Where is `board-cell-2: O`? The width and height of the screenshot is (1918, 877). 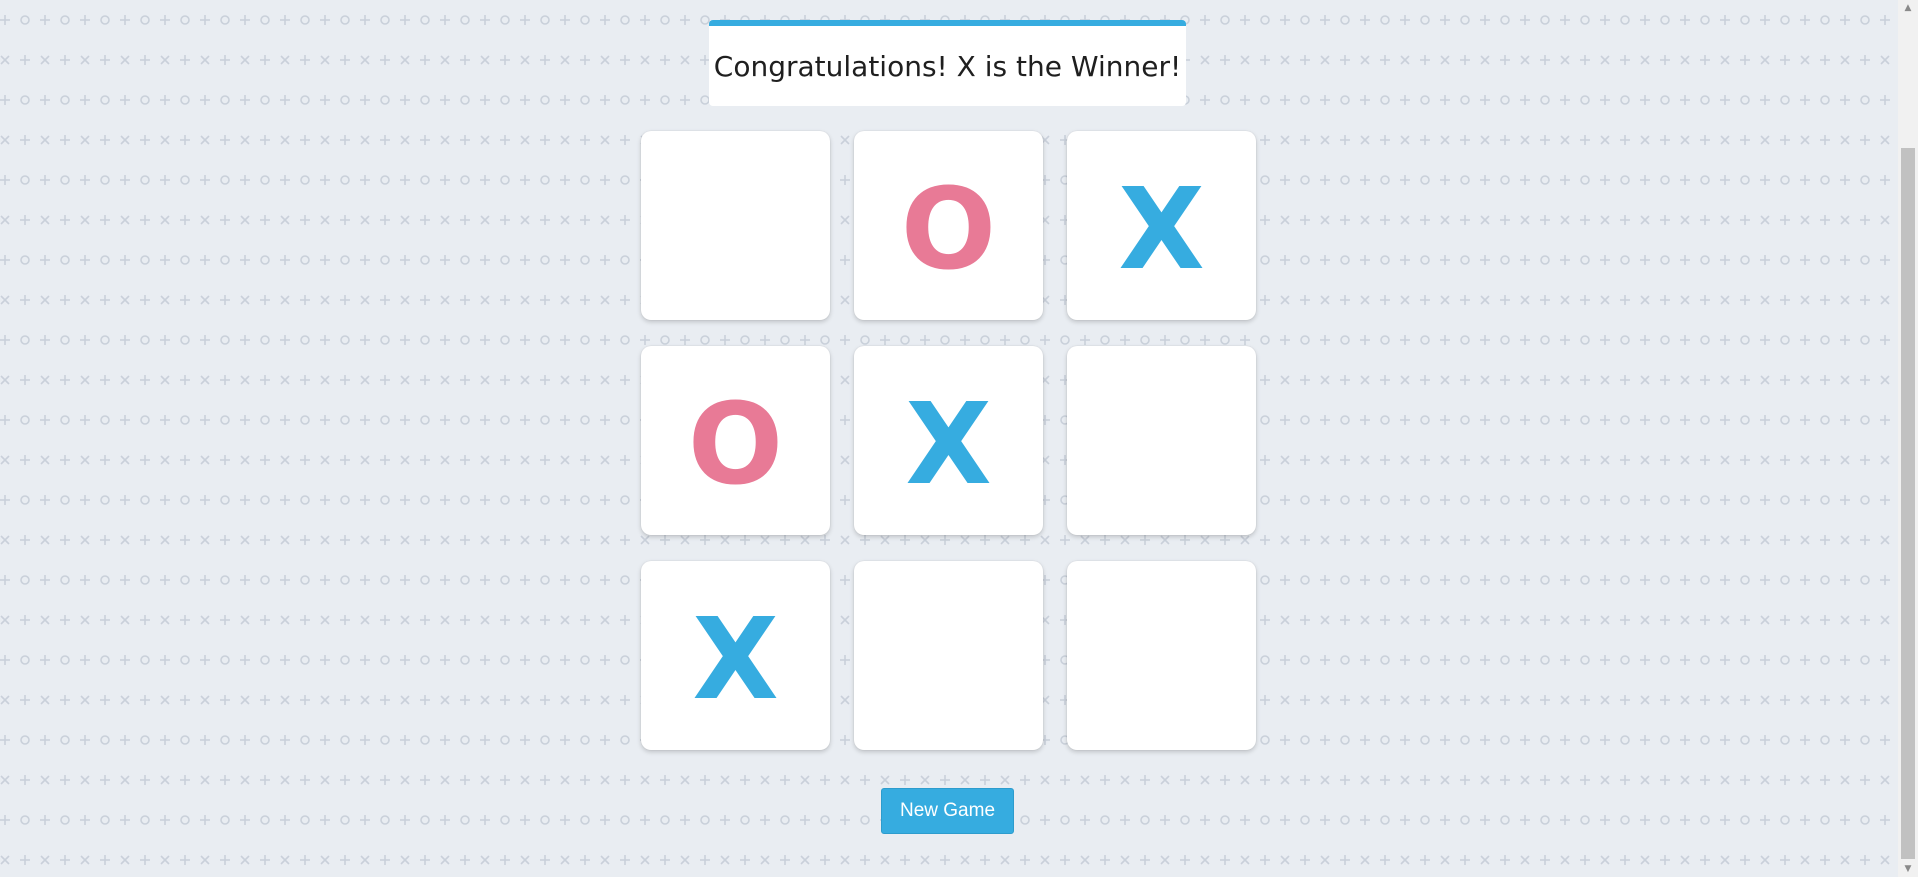 board-cell-2: O is located at coordinates (948, 225).